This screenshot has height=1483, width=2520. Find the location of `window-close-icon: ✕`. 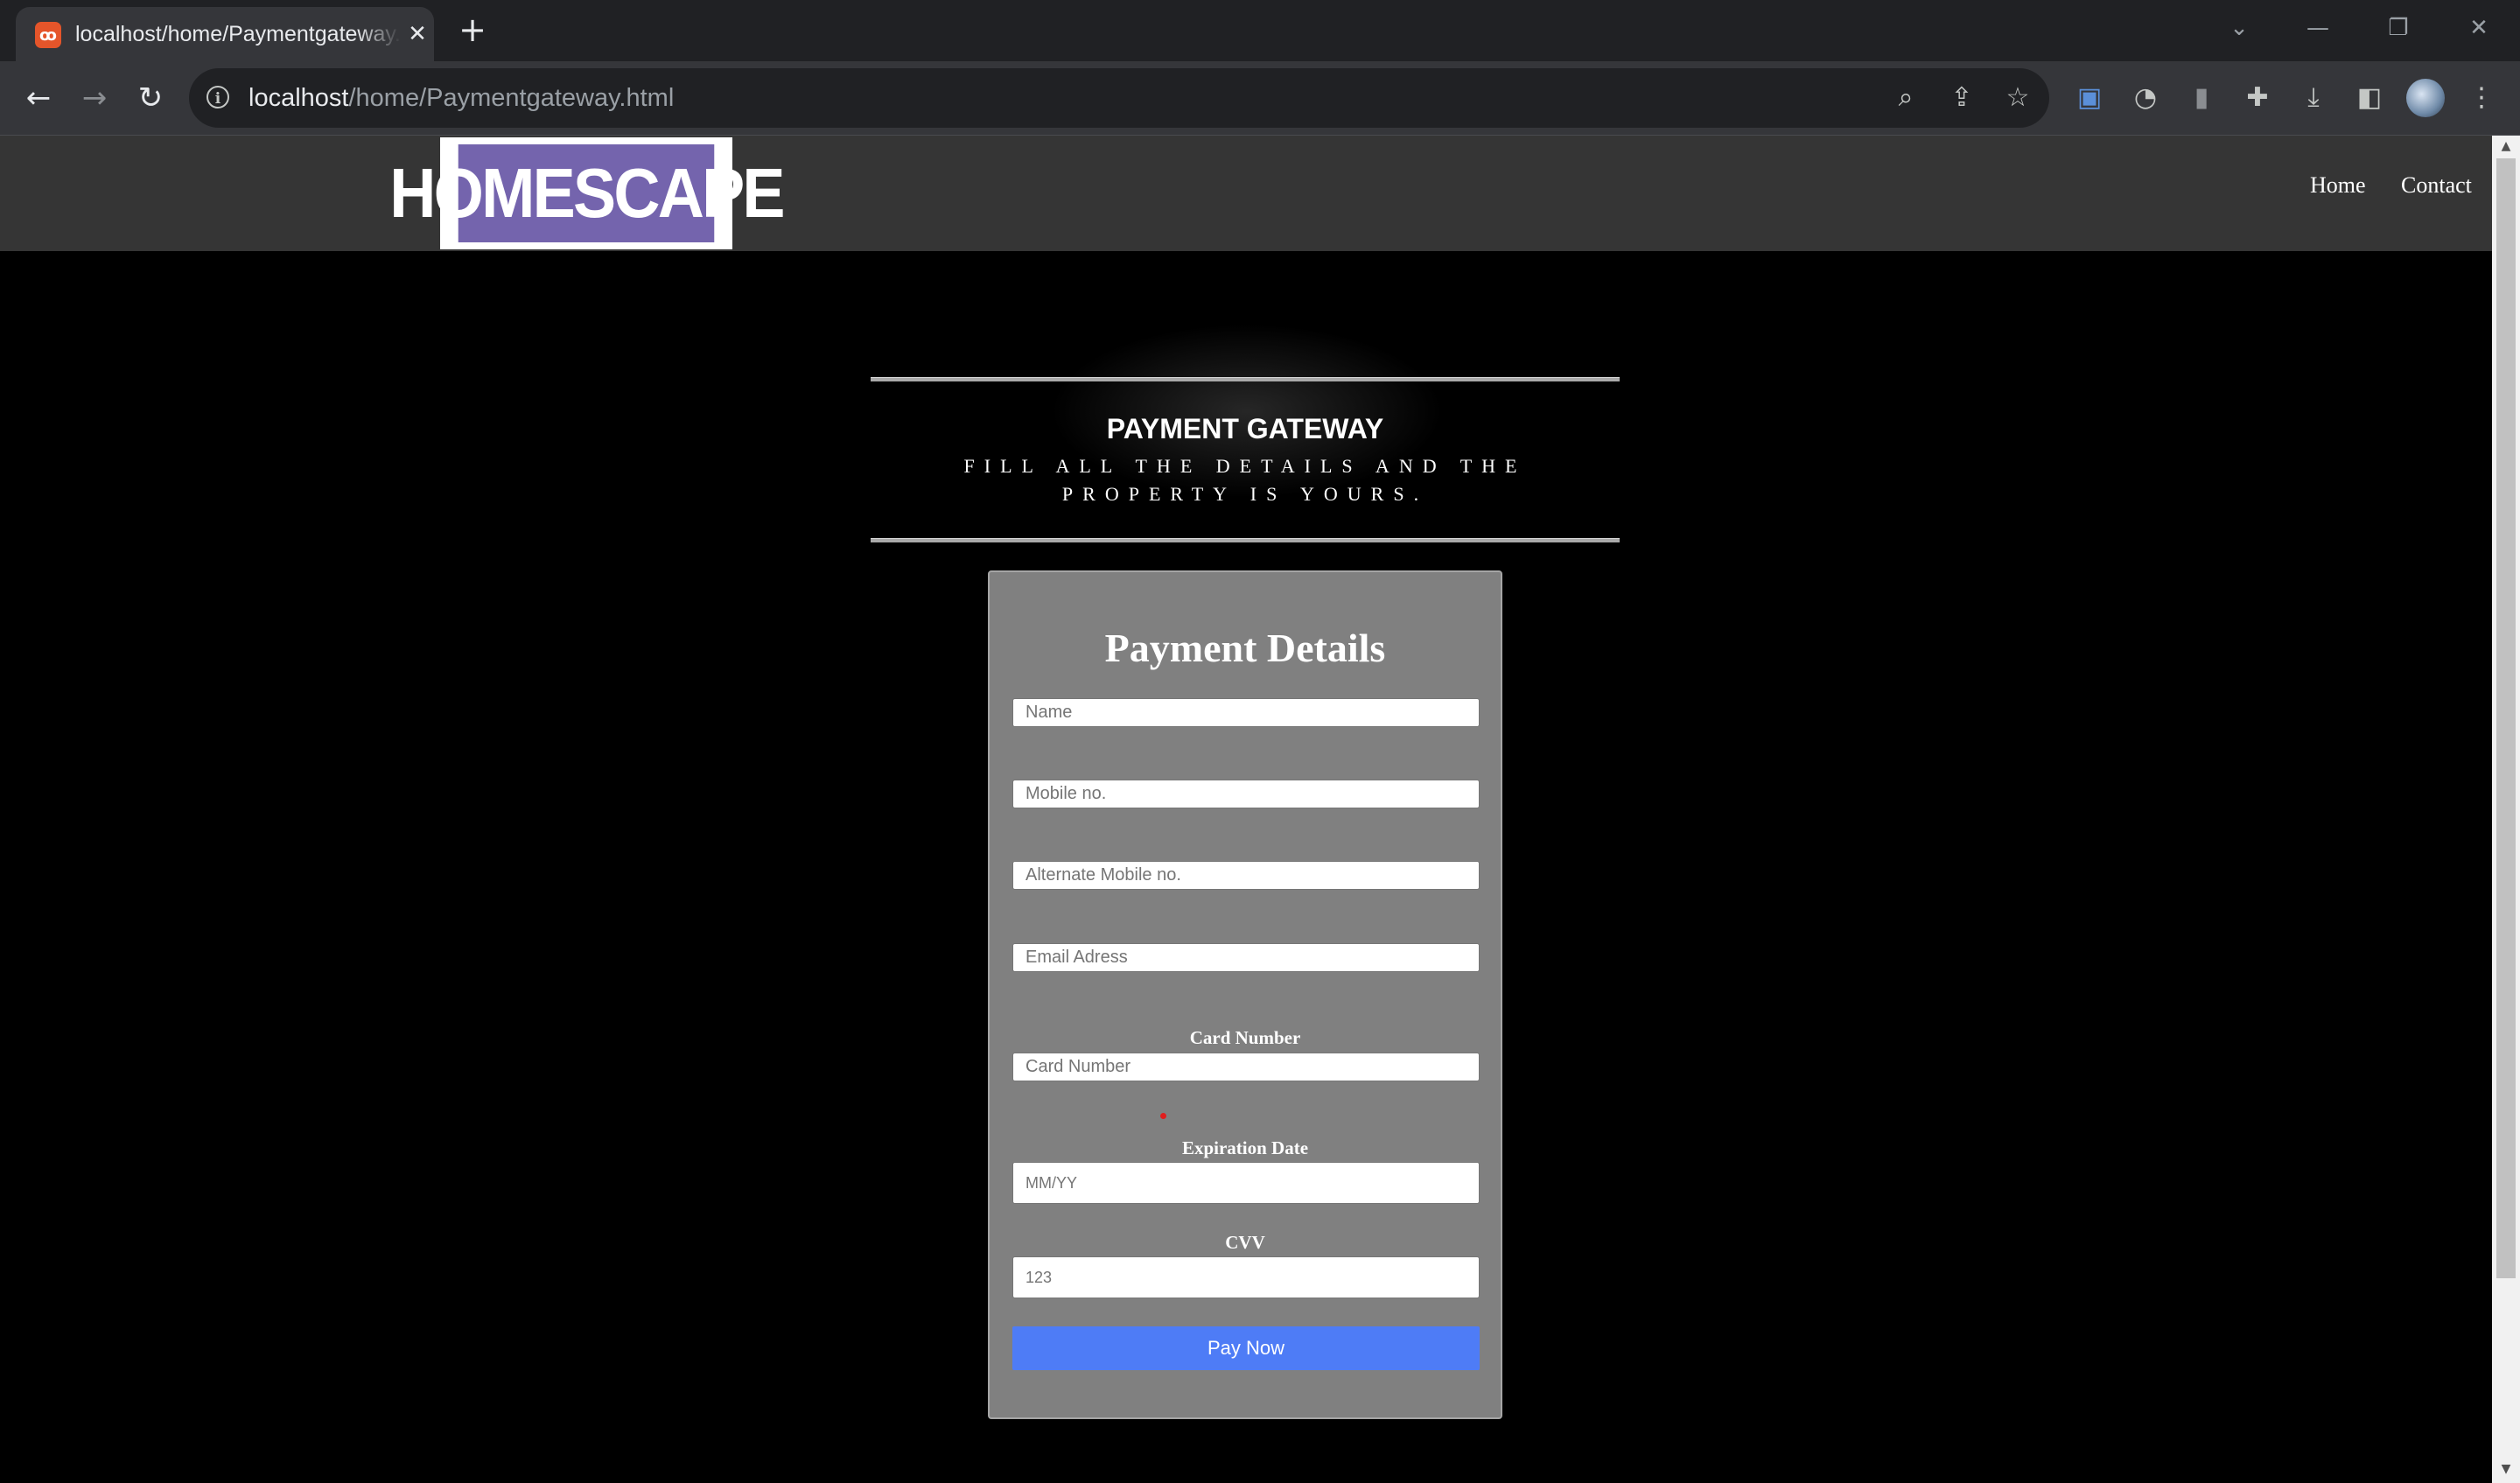

window-close-icon: ✕ is located at coordinates (2479, 27).